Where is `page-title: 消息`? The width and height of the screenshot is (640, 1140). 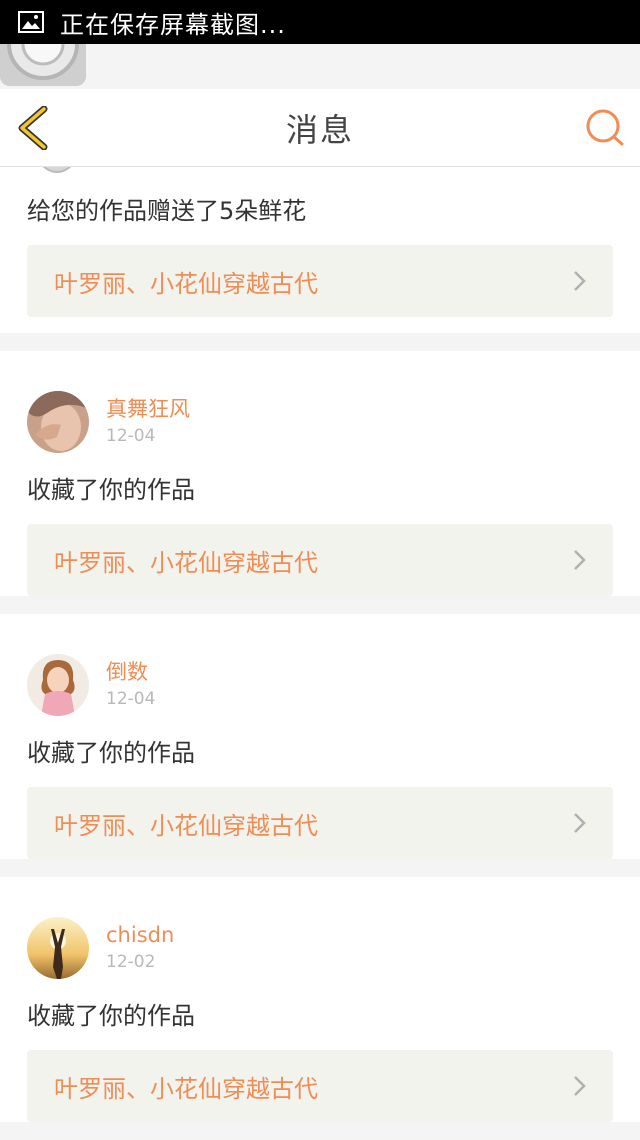 page-title: 消息 is located at coordinates (319, 129).